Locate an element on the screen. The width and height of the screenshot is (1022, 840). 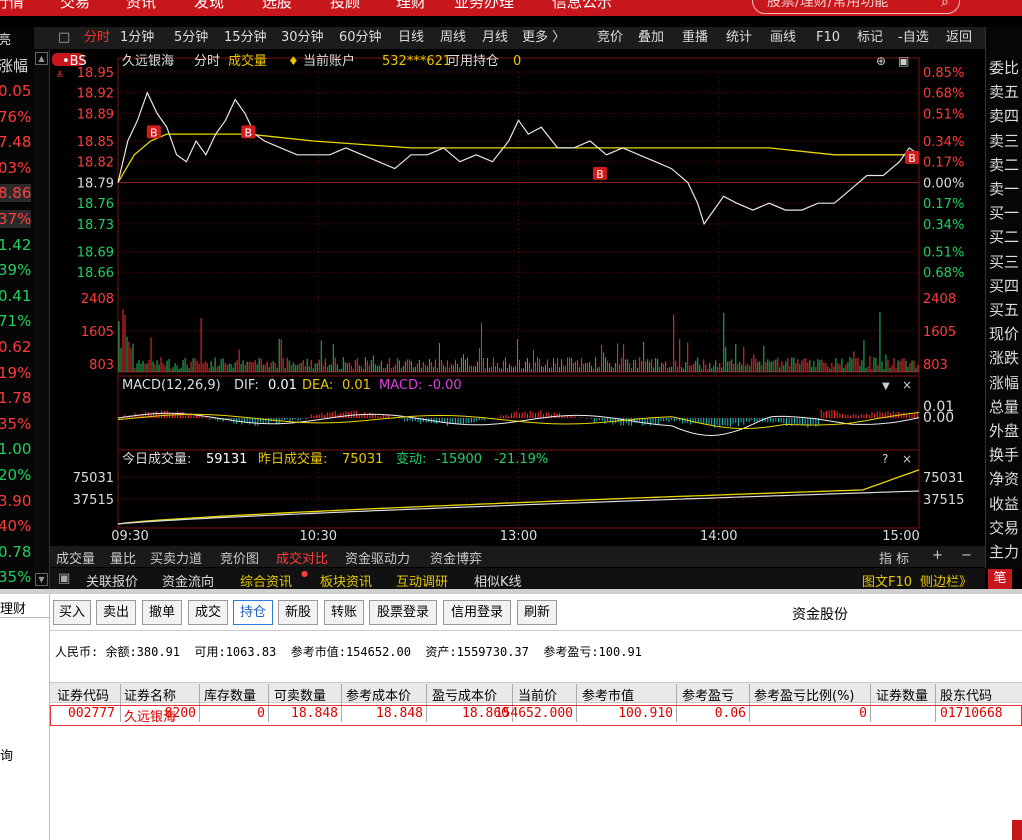
transfer-button: 转账 is located at coordinates (344, 612).